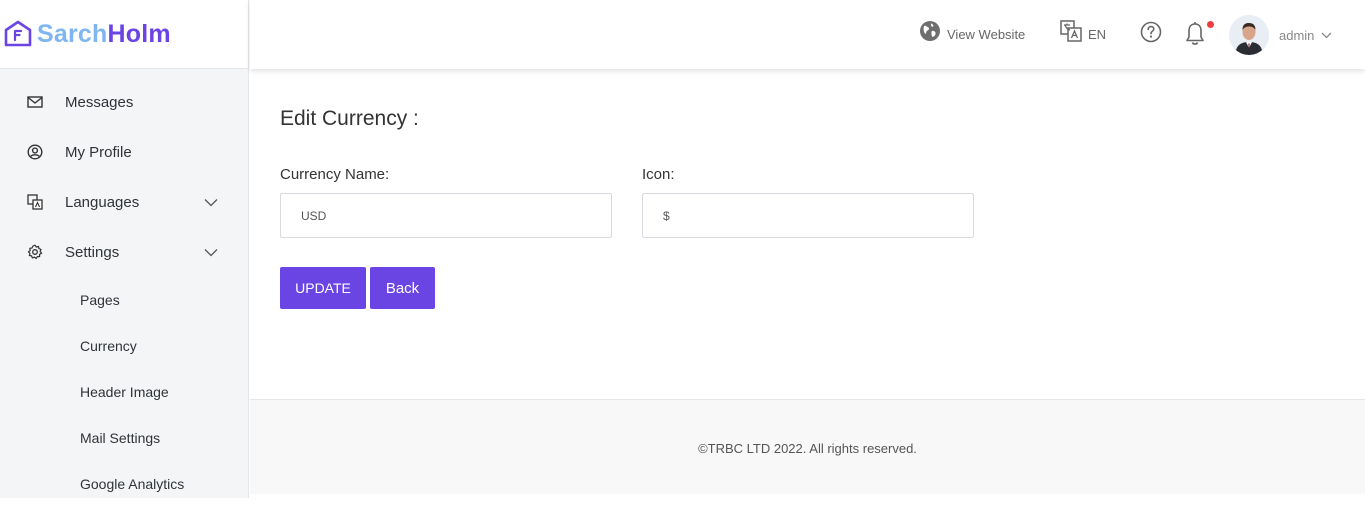 This screenshot has height=507, width=1365. I want to click on language-selector: EN, so click(1083, 31).